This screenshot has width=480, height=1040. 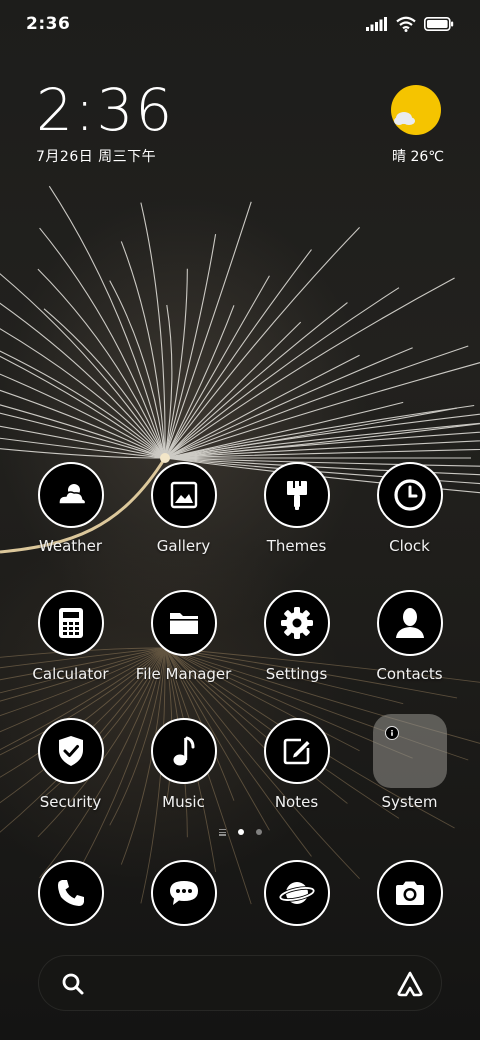 What do you see at coordinates (258, 832) in the screenshot?
I see `page-dot` at bounding box center [258, 832].